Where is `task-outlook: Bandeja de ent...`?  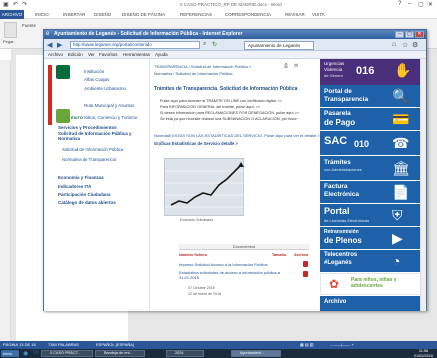 task-outlook: Bandeja de ent... is located at coordinates (120, 353).